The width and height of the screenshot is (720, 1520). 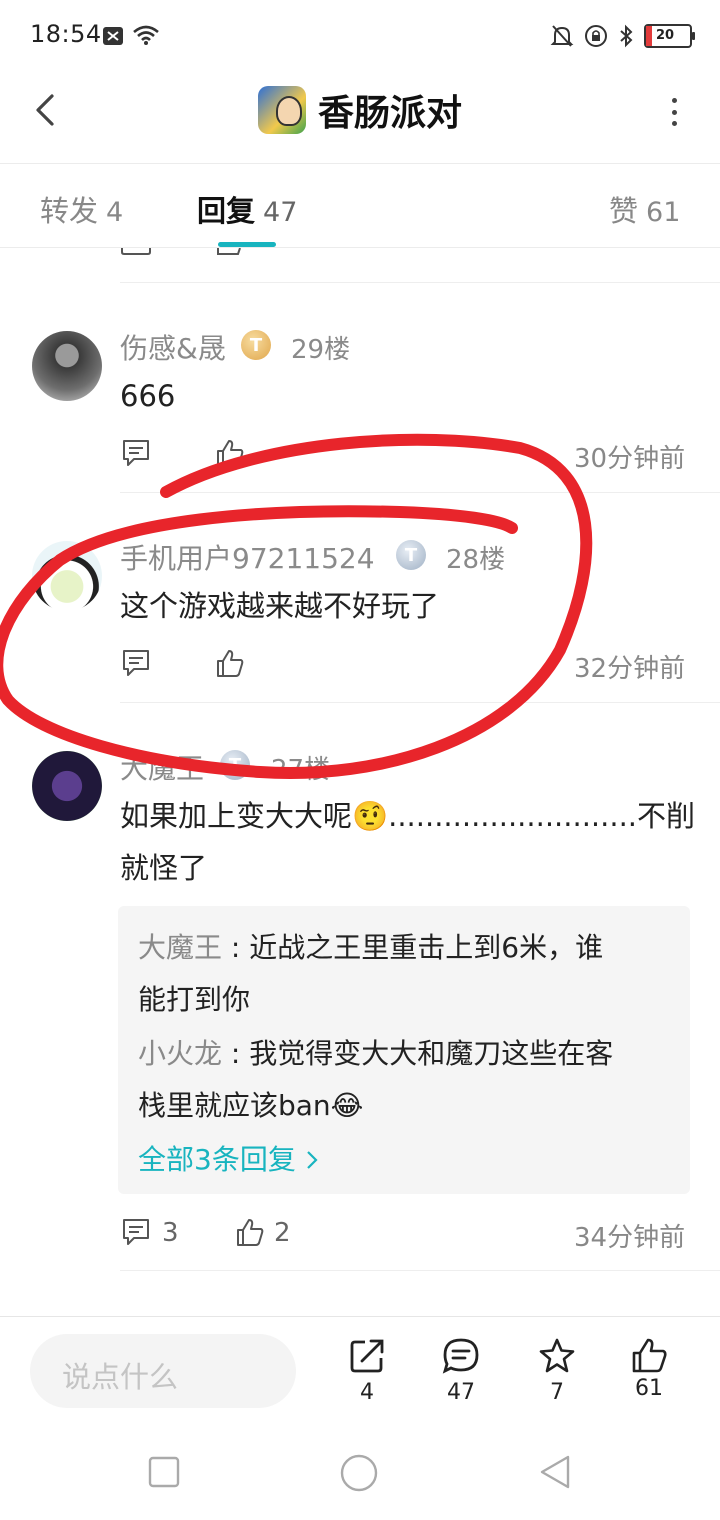 I want to click on favorite-button: 7, so click(x=557, y=1370).